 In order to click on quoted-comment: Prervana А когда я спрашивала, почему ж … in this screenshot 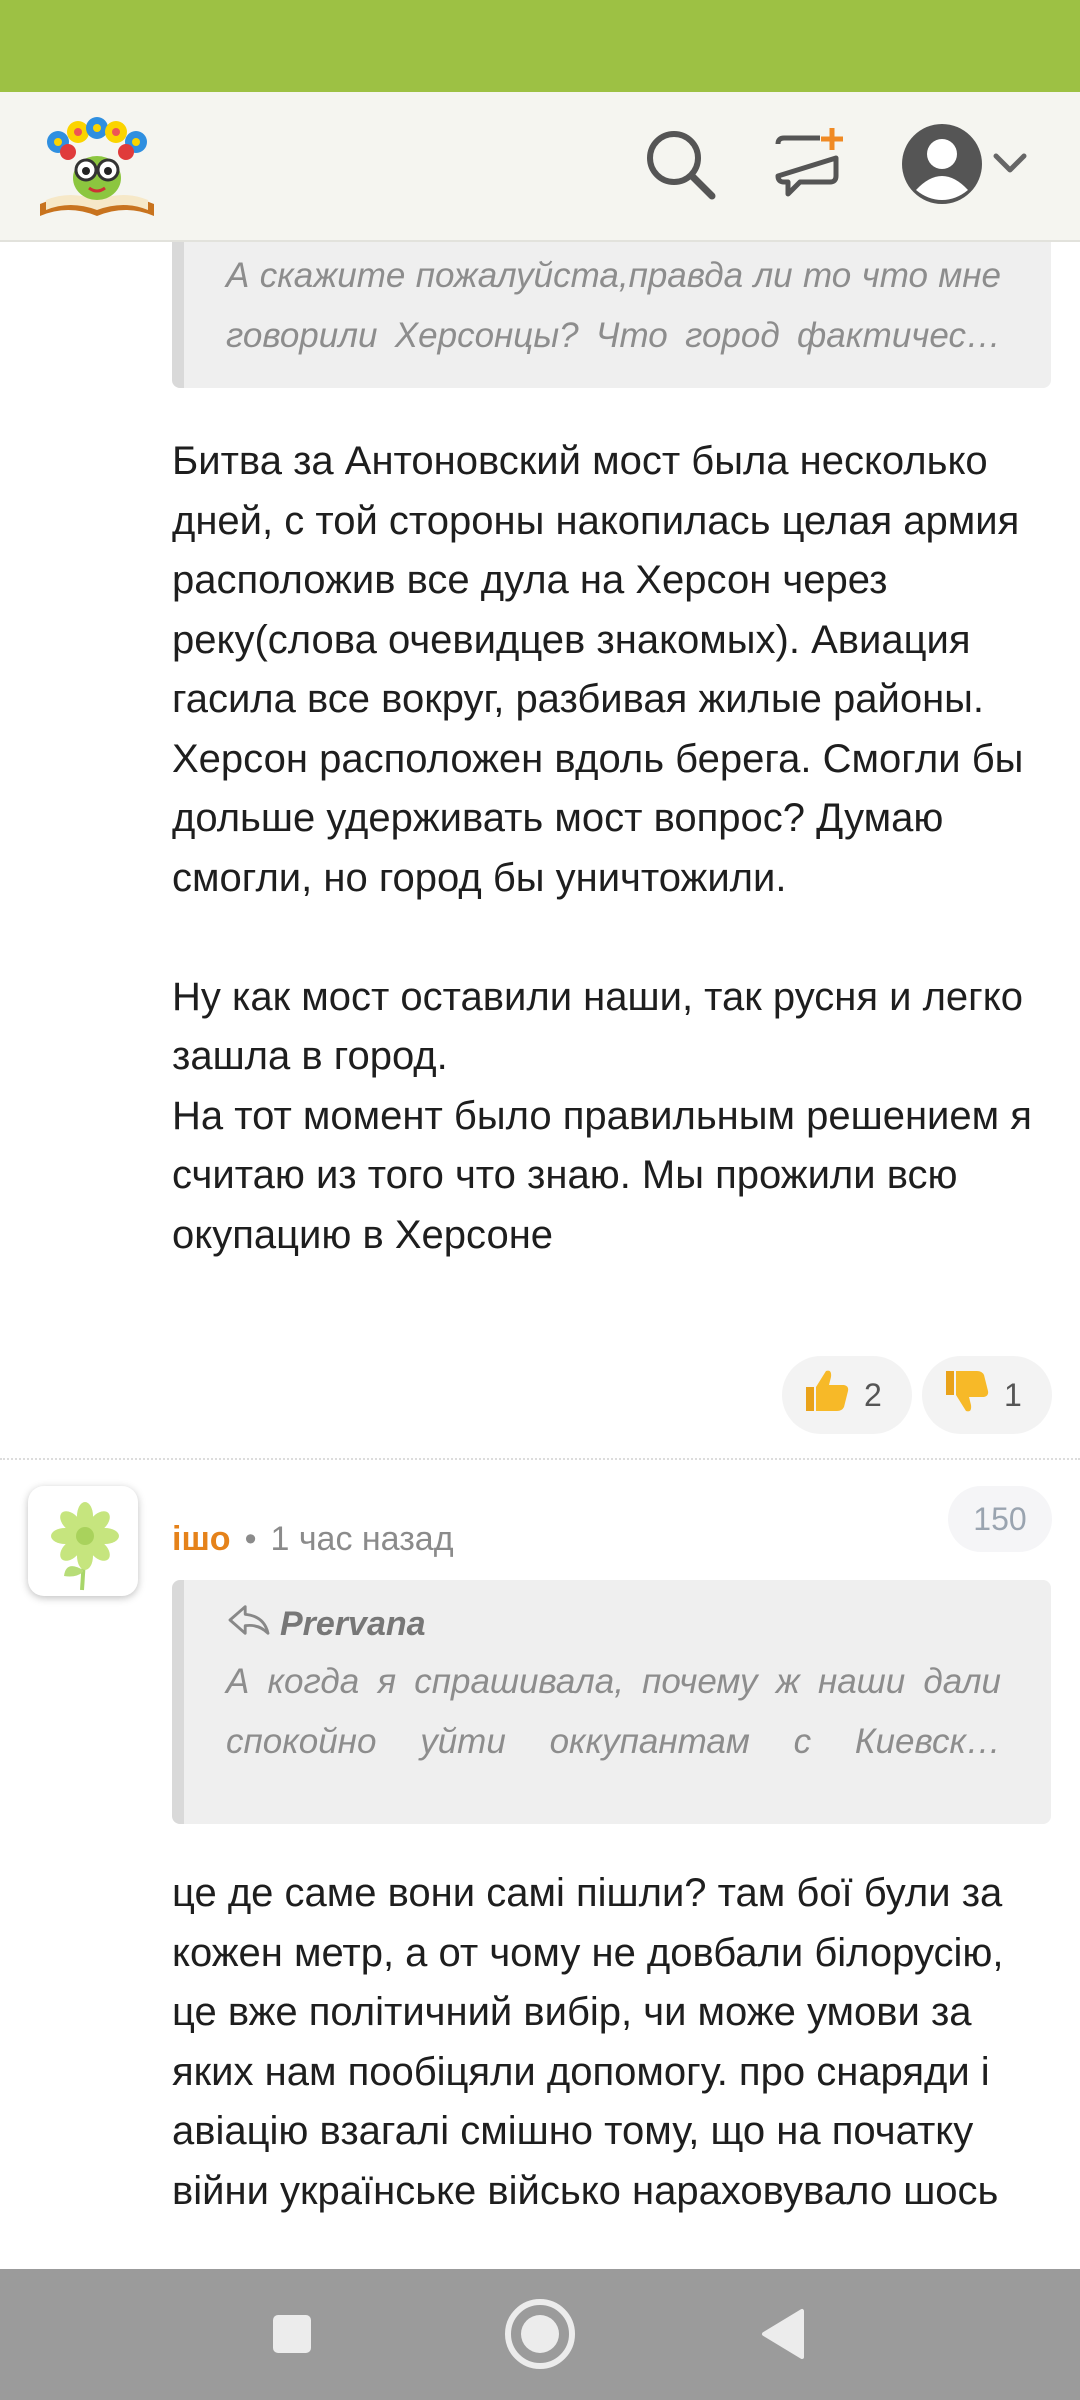, I will do `click(611, 1702)`.